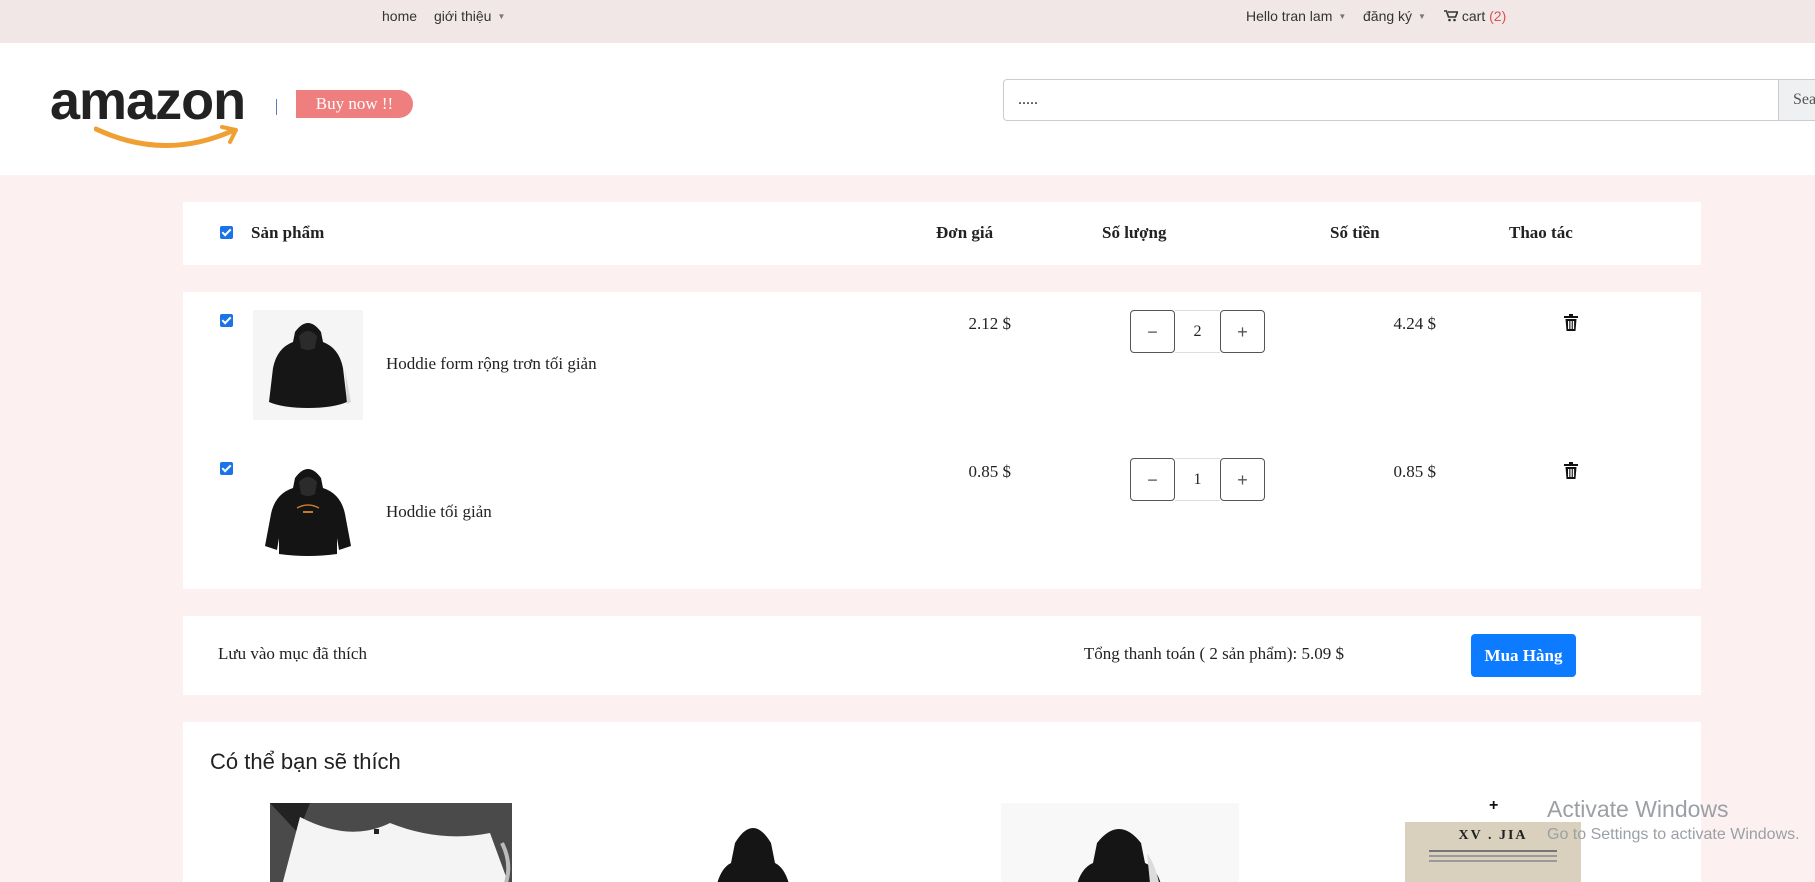 The width and height of the screenshot is (1815, 882). Describe the element at coordinates (1638, 809) in the screenshot. I see `watermark-title: Activate Windows` at that location.